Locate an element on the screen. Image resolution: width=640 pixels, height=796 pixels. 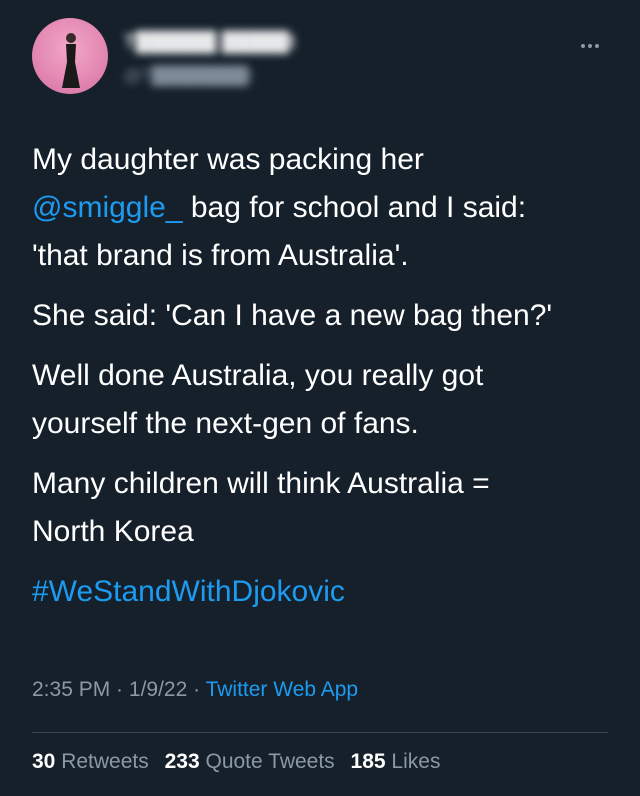
likes-stat: 185 Likes is located at coordinates (396, 761).